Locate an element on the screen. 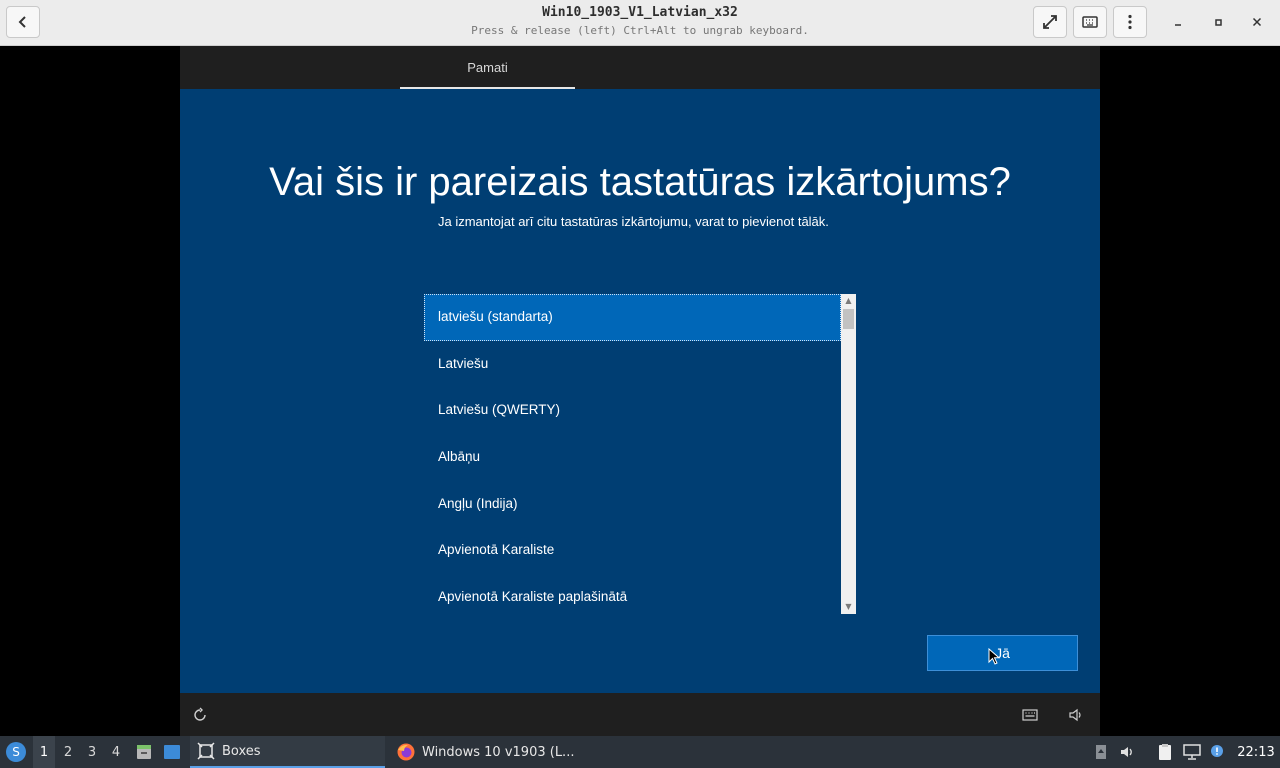 The width and height of the screenshot is (1280, 768). show-desktop-button is located at coordinates (172, 752).